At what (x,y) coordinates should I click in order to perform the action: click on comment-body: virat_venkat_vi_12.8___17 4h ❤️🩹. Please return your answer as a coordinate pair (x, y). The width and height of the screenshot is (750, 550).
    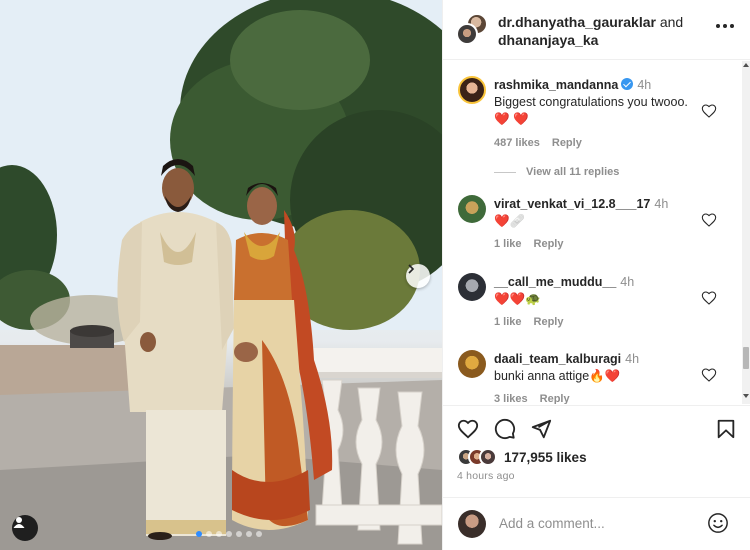
    Looking at the image, I should click on (594, 213).